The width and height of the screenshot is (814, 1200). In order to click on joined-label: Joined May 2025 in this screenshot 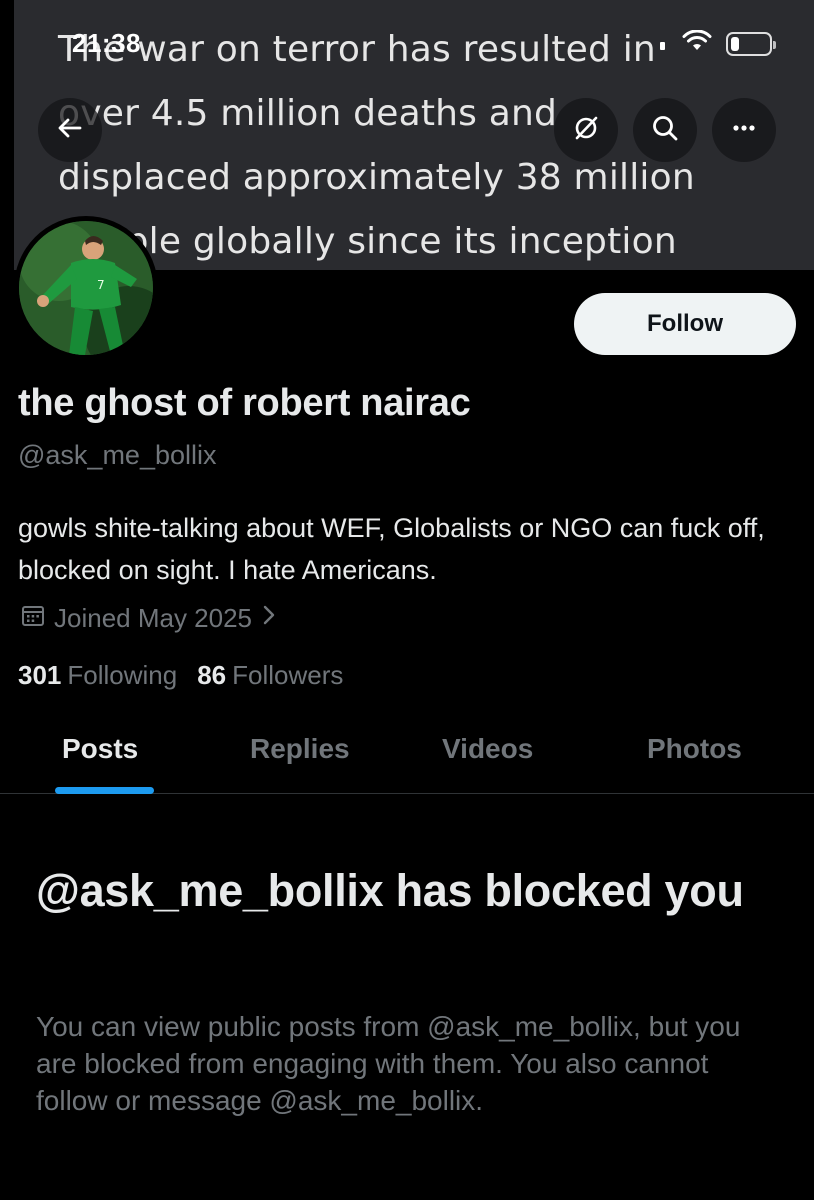, I will do `click(153, 618)`.